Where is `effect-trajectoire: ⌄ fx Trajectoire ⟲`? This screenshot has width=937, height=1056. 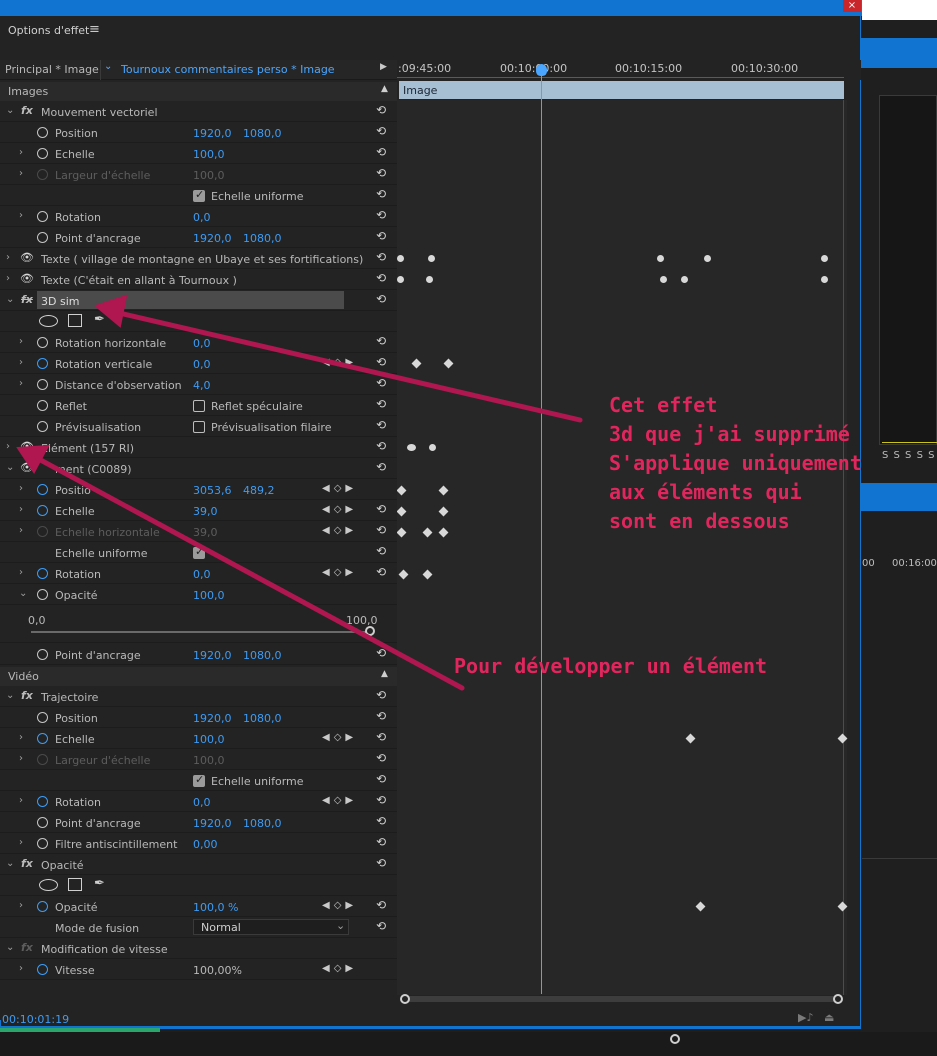
effect-trajectoire: ⌄ fx Trajectoire ⟲ is located at coordinates (198, 696).